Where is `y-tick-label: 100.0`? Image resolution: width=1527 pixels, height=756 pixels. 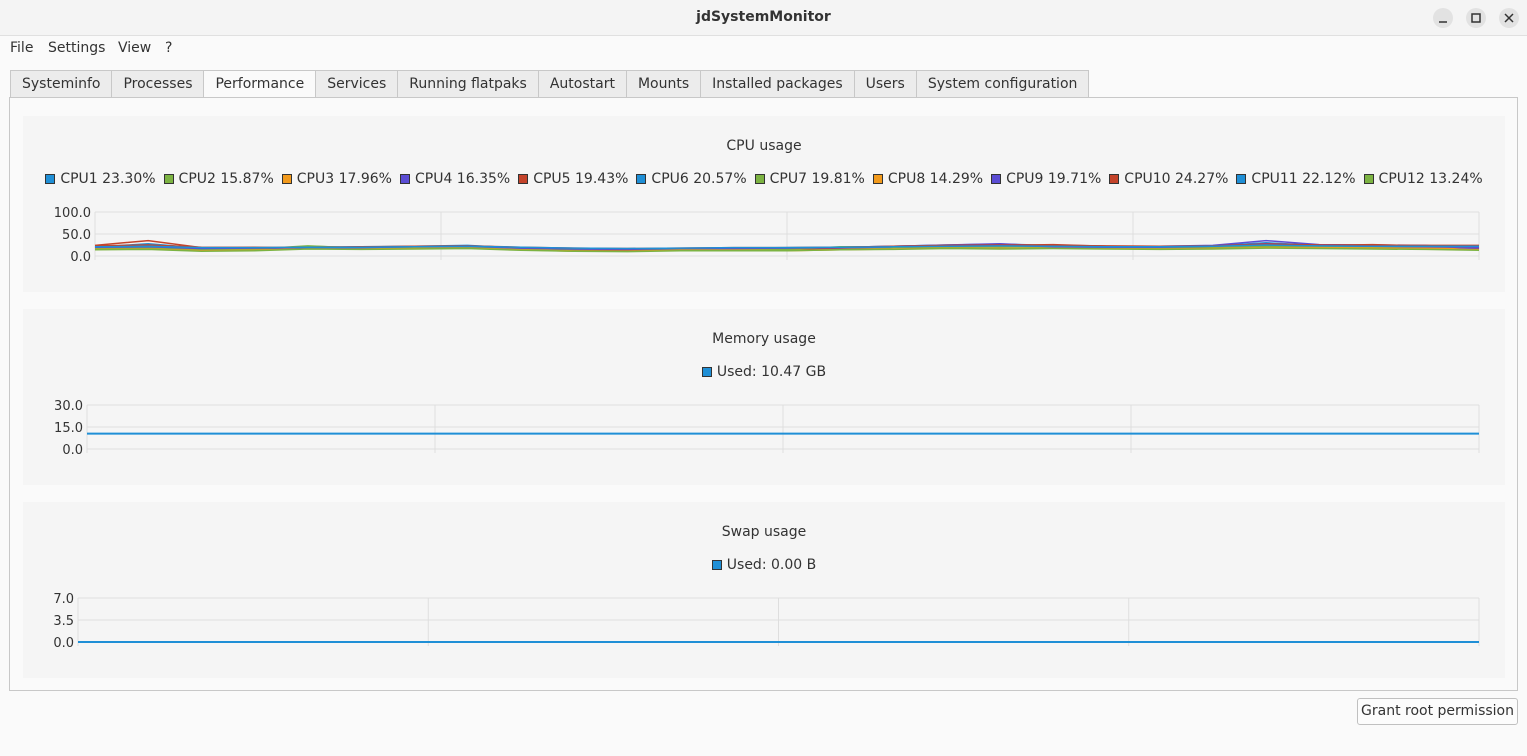
y-tick-label: 100.0 is located at coordinates (72, 213).